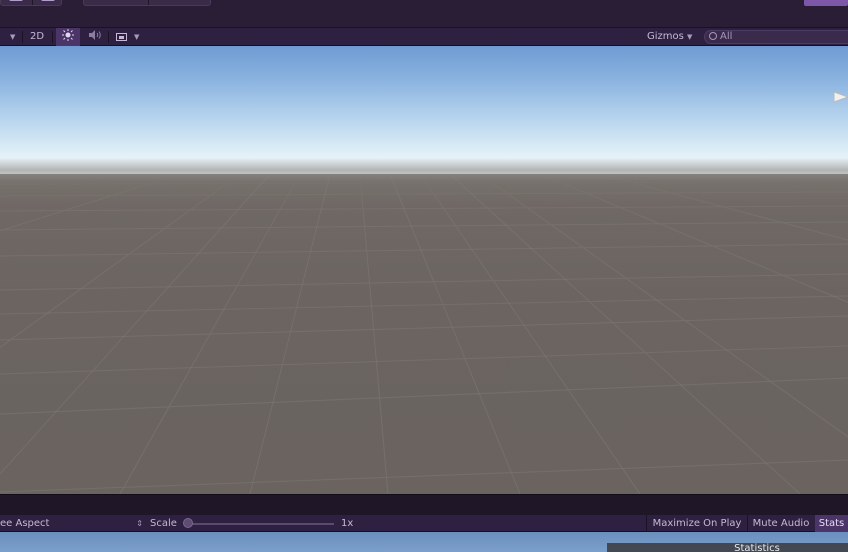 The width and height of the screenshot is (848, 552). I want to click on pivot-toggle-group, so click(147, 3).